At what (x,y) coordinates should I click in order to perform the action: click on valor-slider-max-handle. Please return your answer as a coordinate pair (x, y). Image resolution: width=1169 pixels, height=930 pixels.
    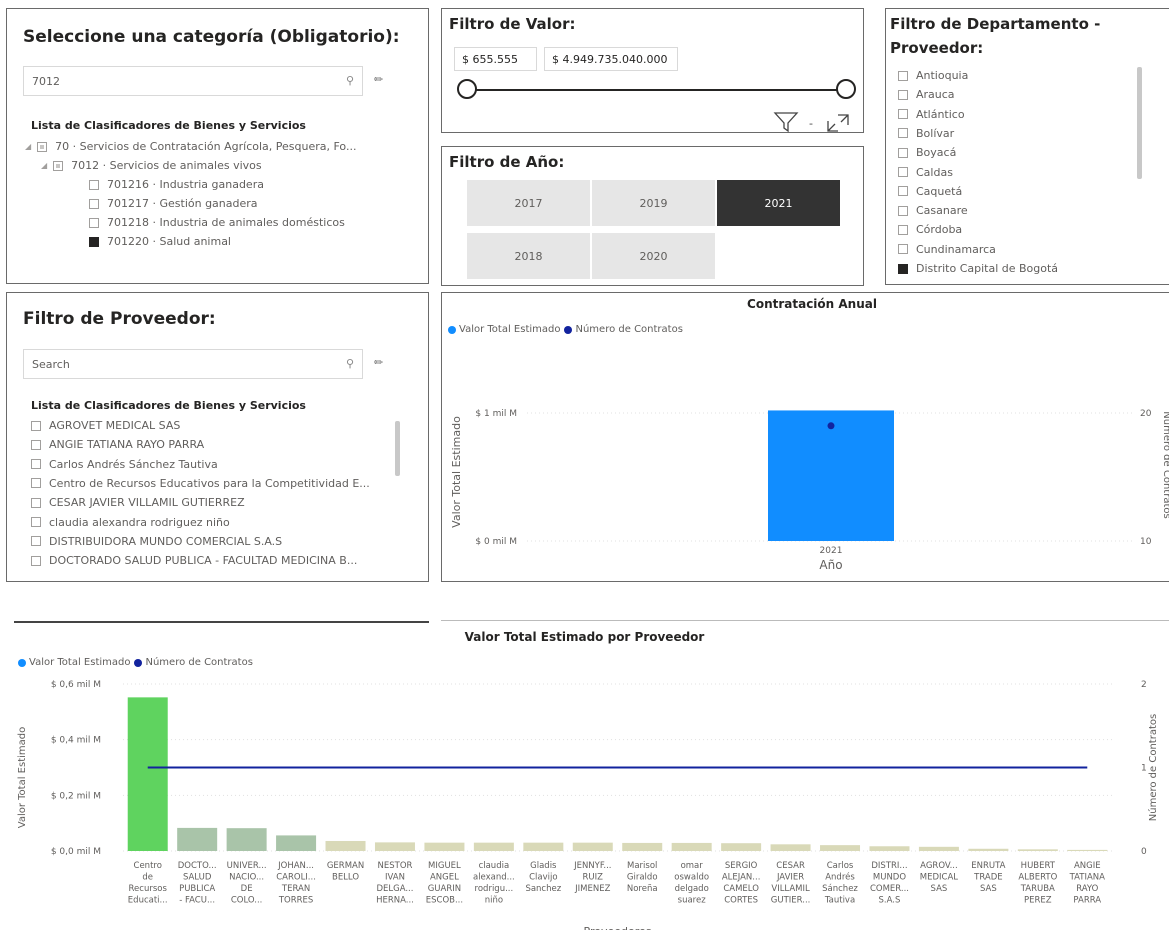
    Looking at the image, I should click on (846, 89).